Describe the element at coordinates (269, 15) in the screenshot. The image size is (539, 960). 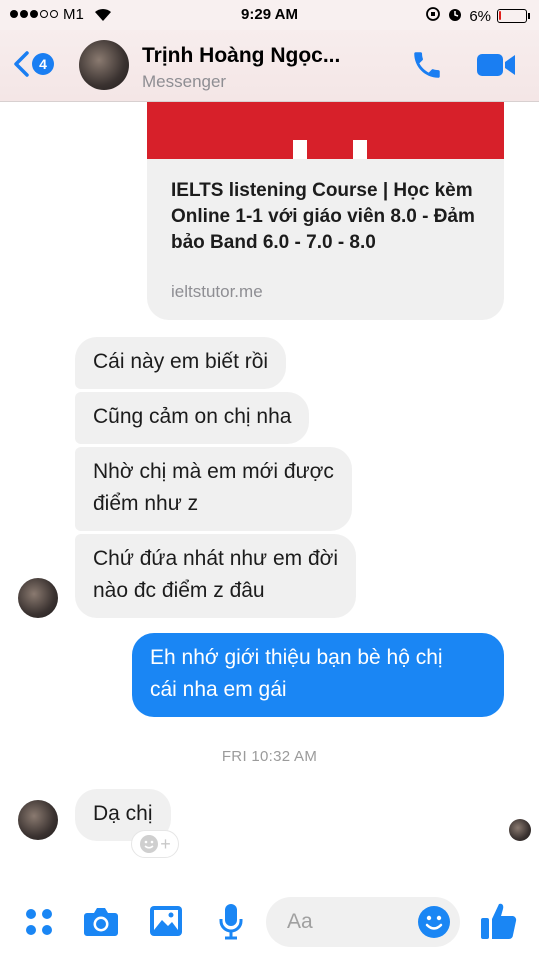
I see `status-bar: M1 9:29 AM 6%` at that location.